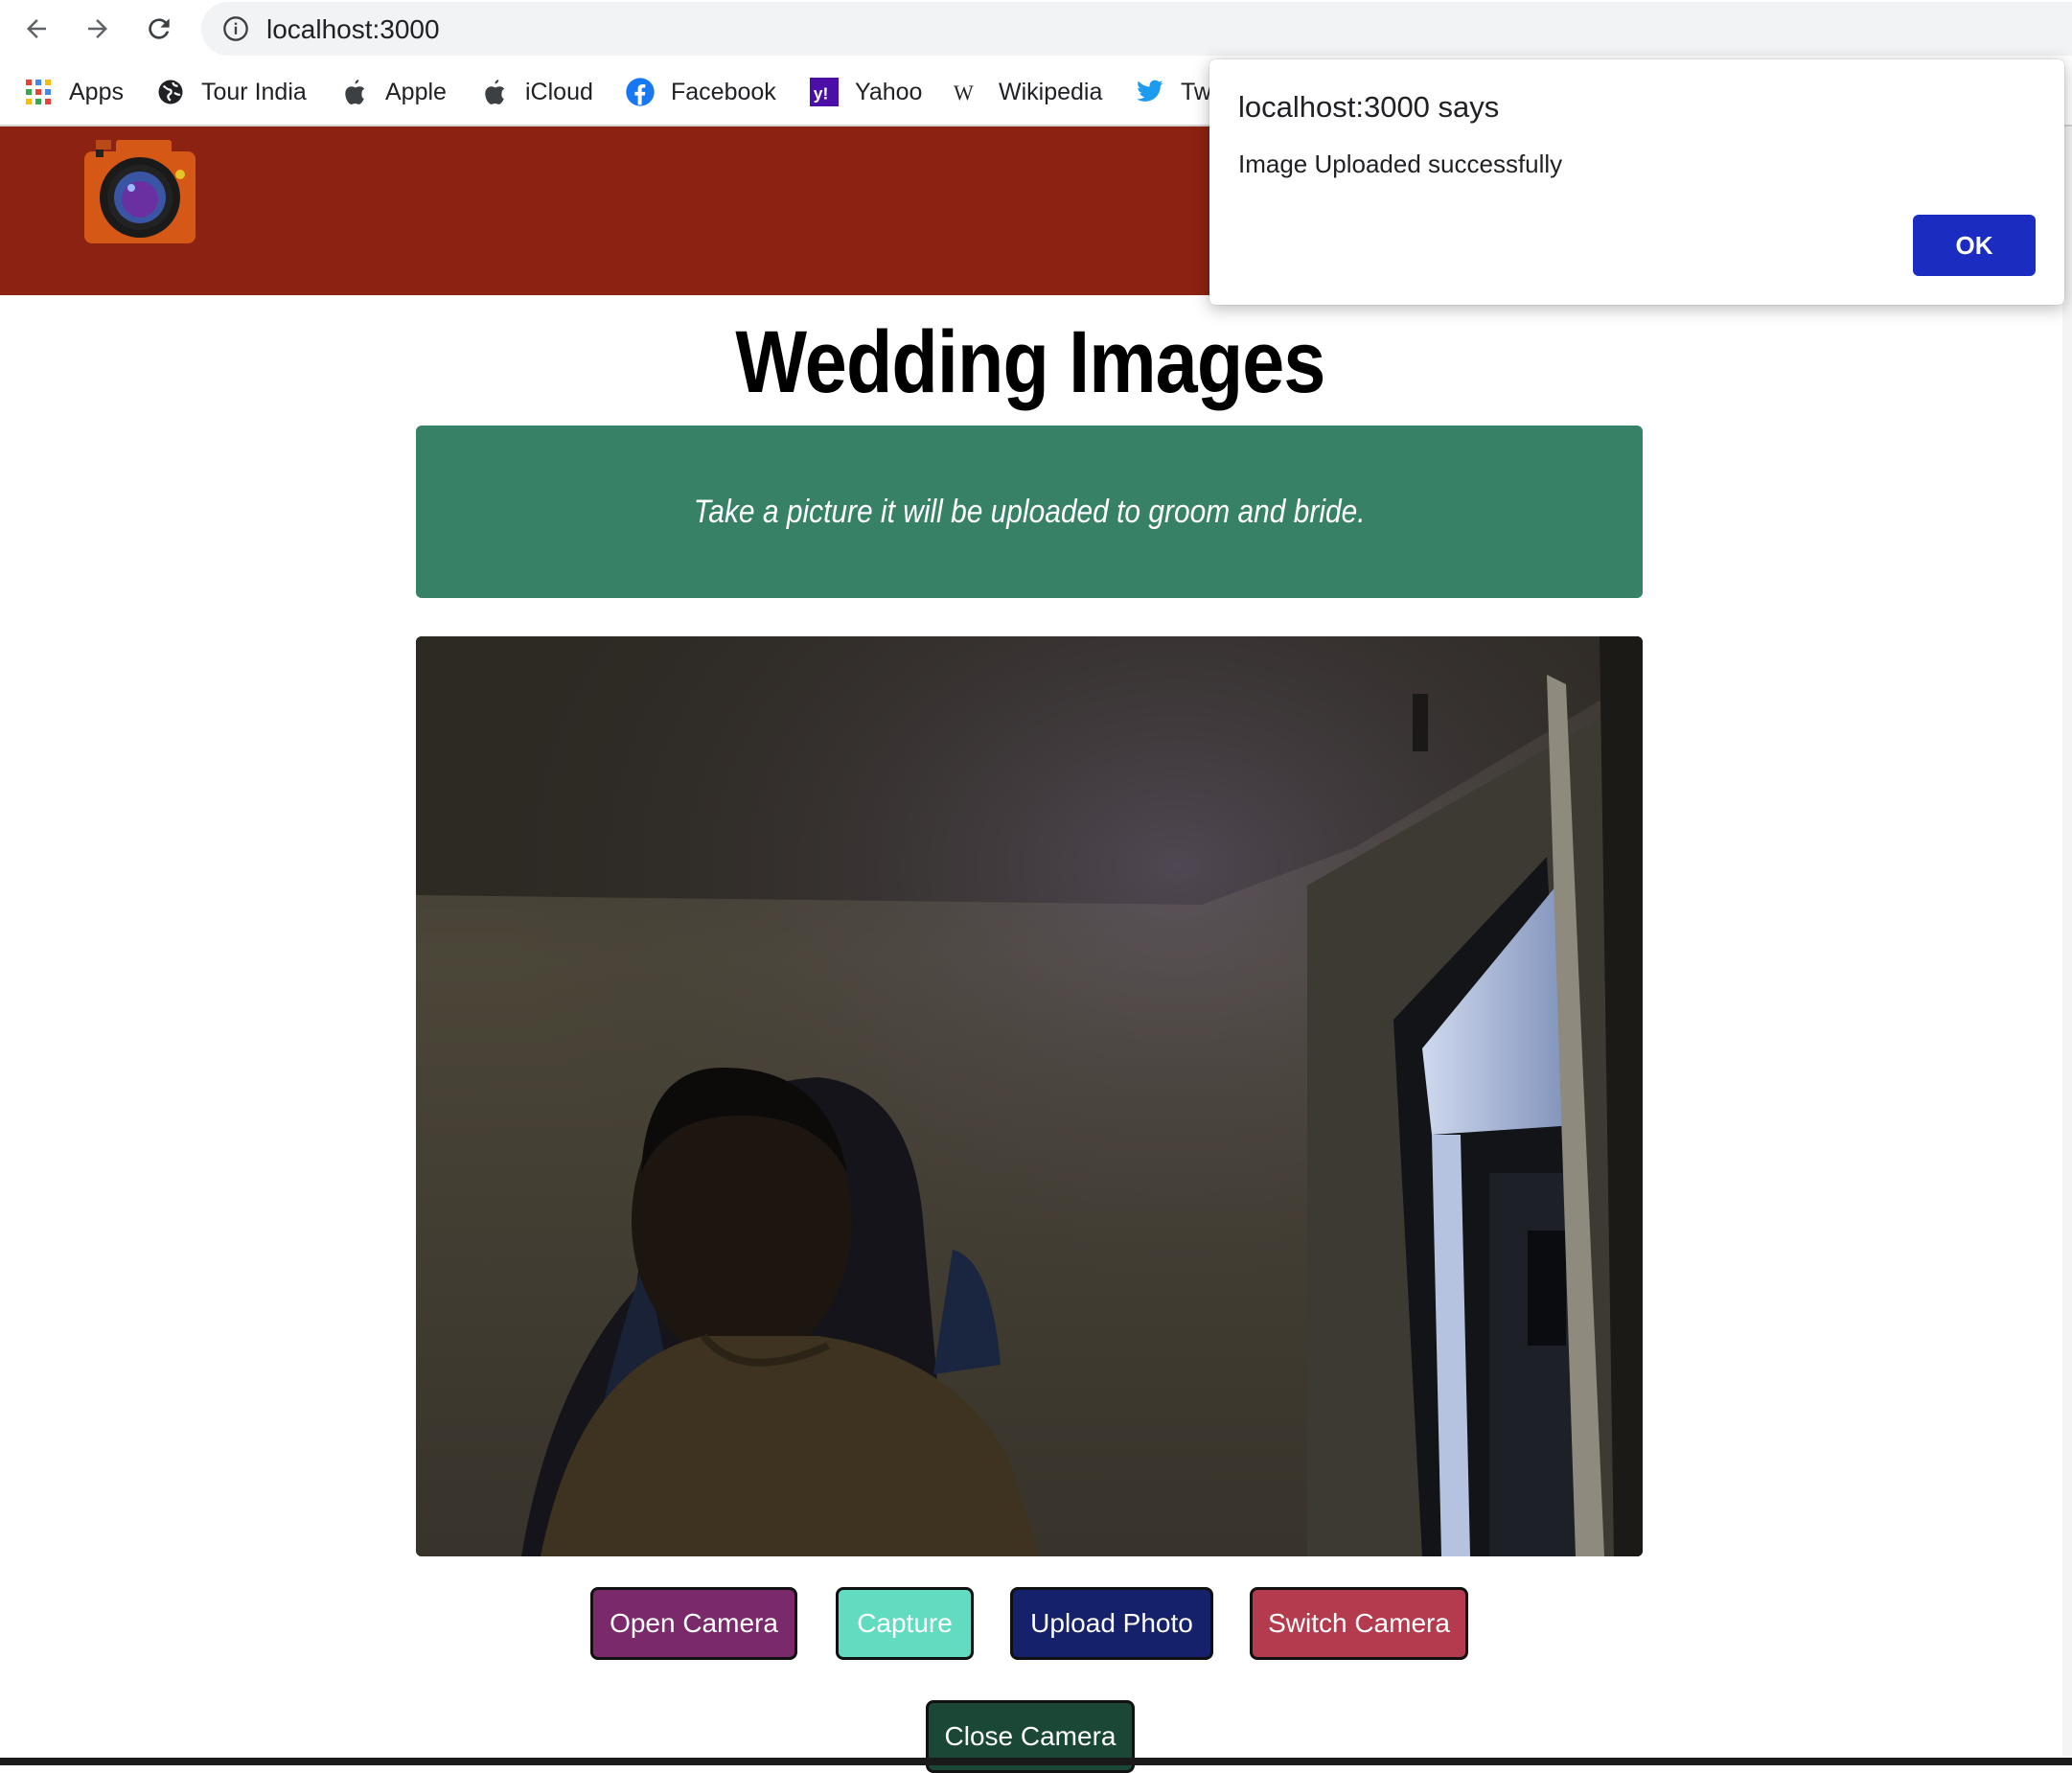  I want to click on svg-text: y!, so click(821, 94).